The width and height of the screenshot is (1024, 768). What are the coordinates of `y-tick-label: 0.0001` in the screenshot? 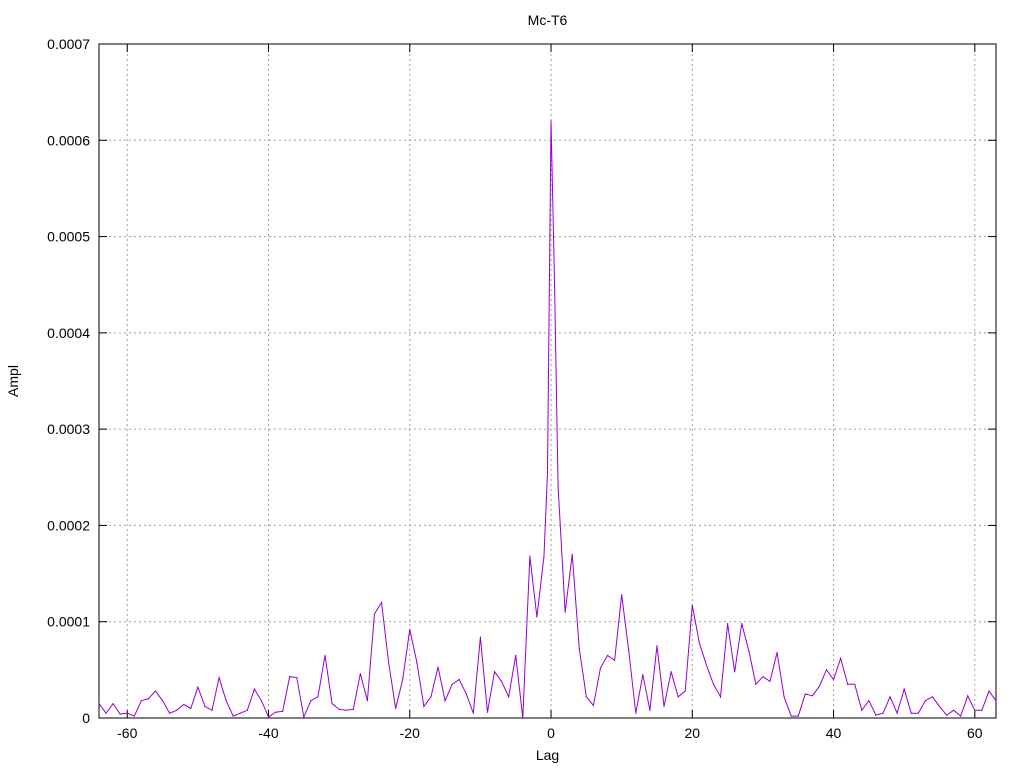 It's located at (68, 622).